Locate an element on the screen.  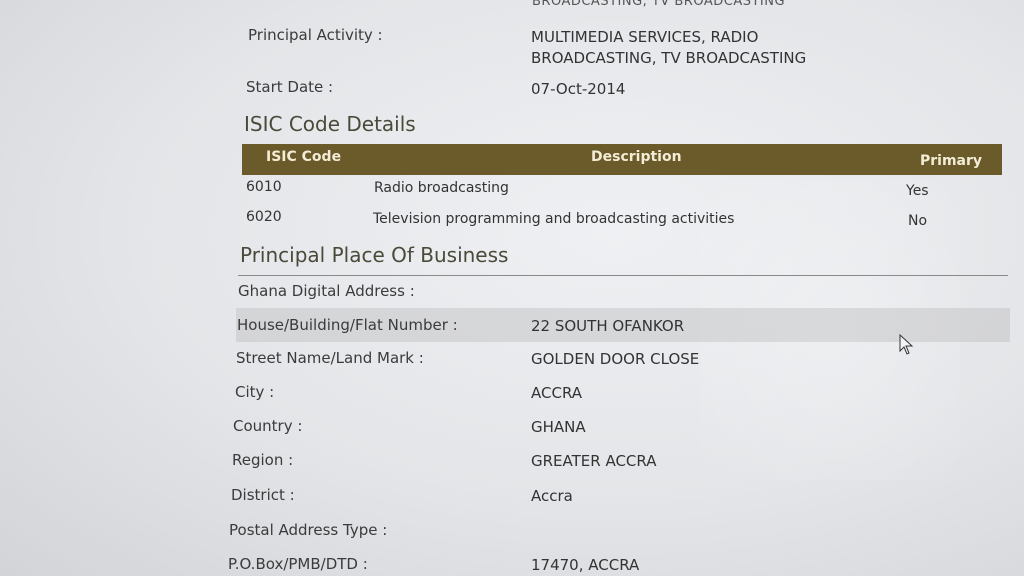
description-header: Description is located at coordinates (636, 157).